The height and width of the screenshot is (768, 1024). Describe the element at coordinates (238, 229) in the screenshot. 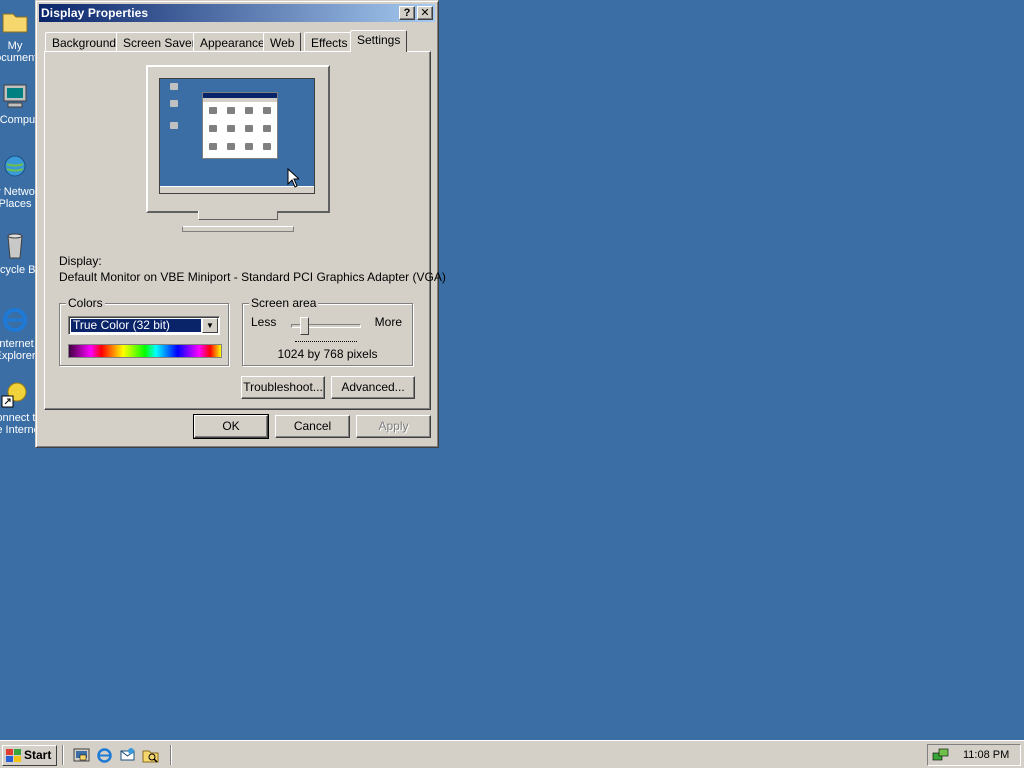

I see `monitor-base` at that location.